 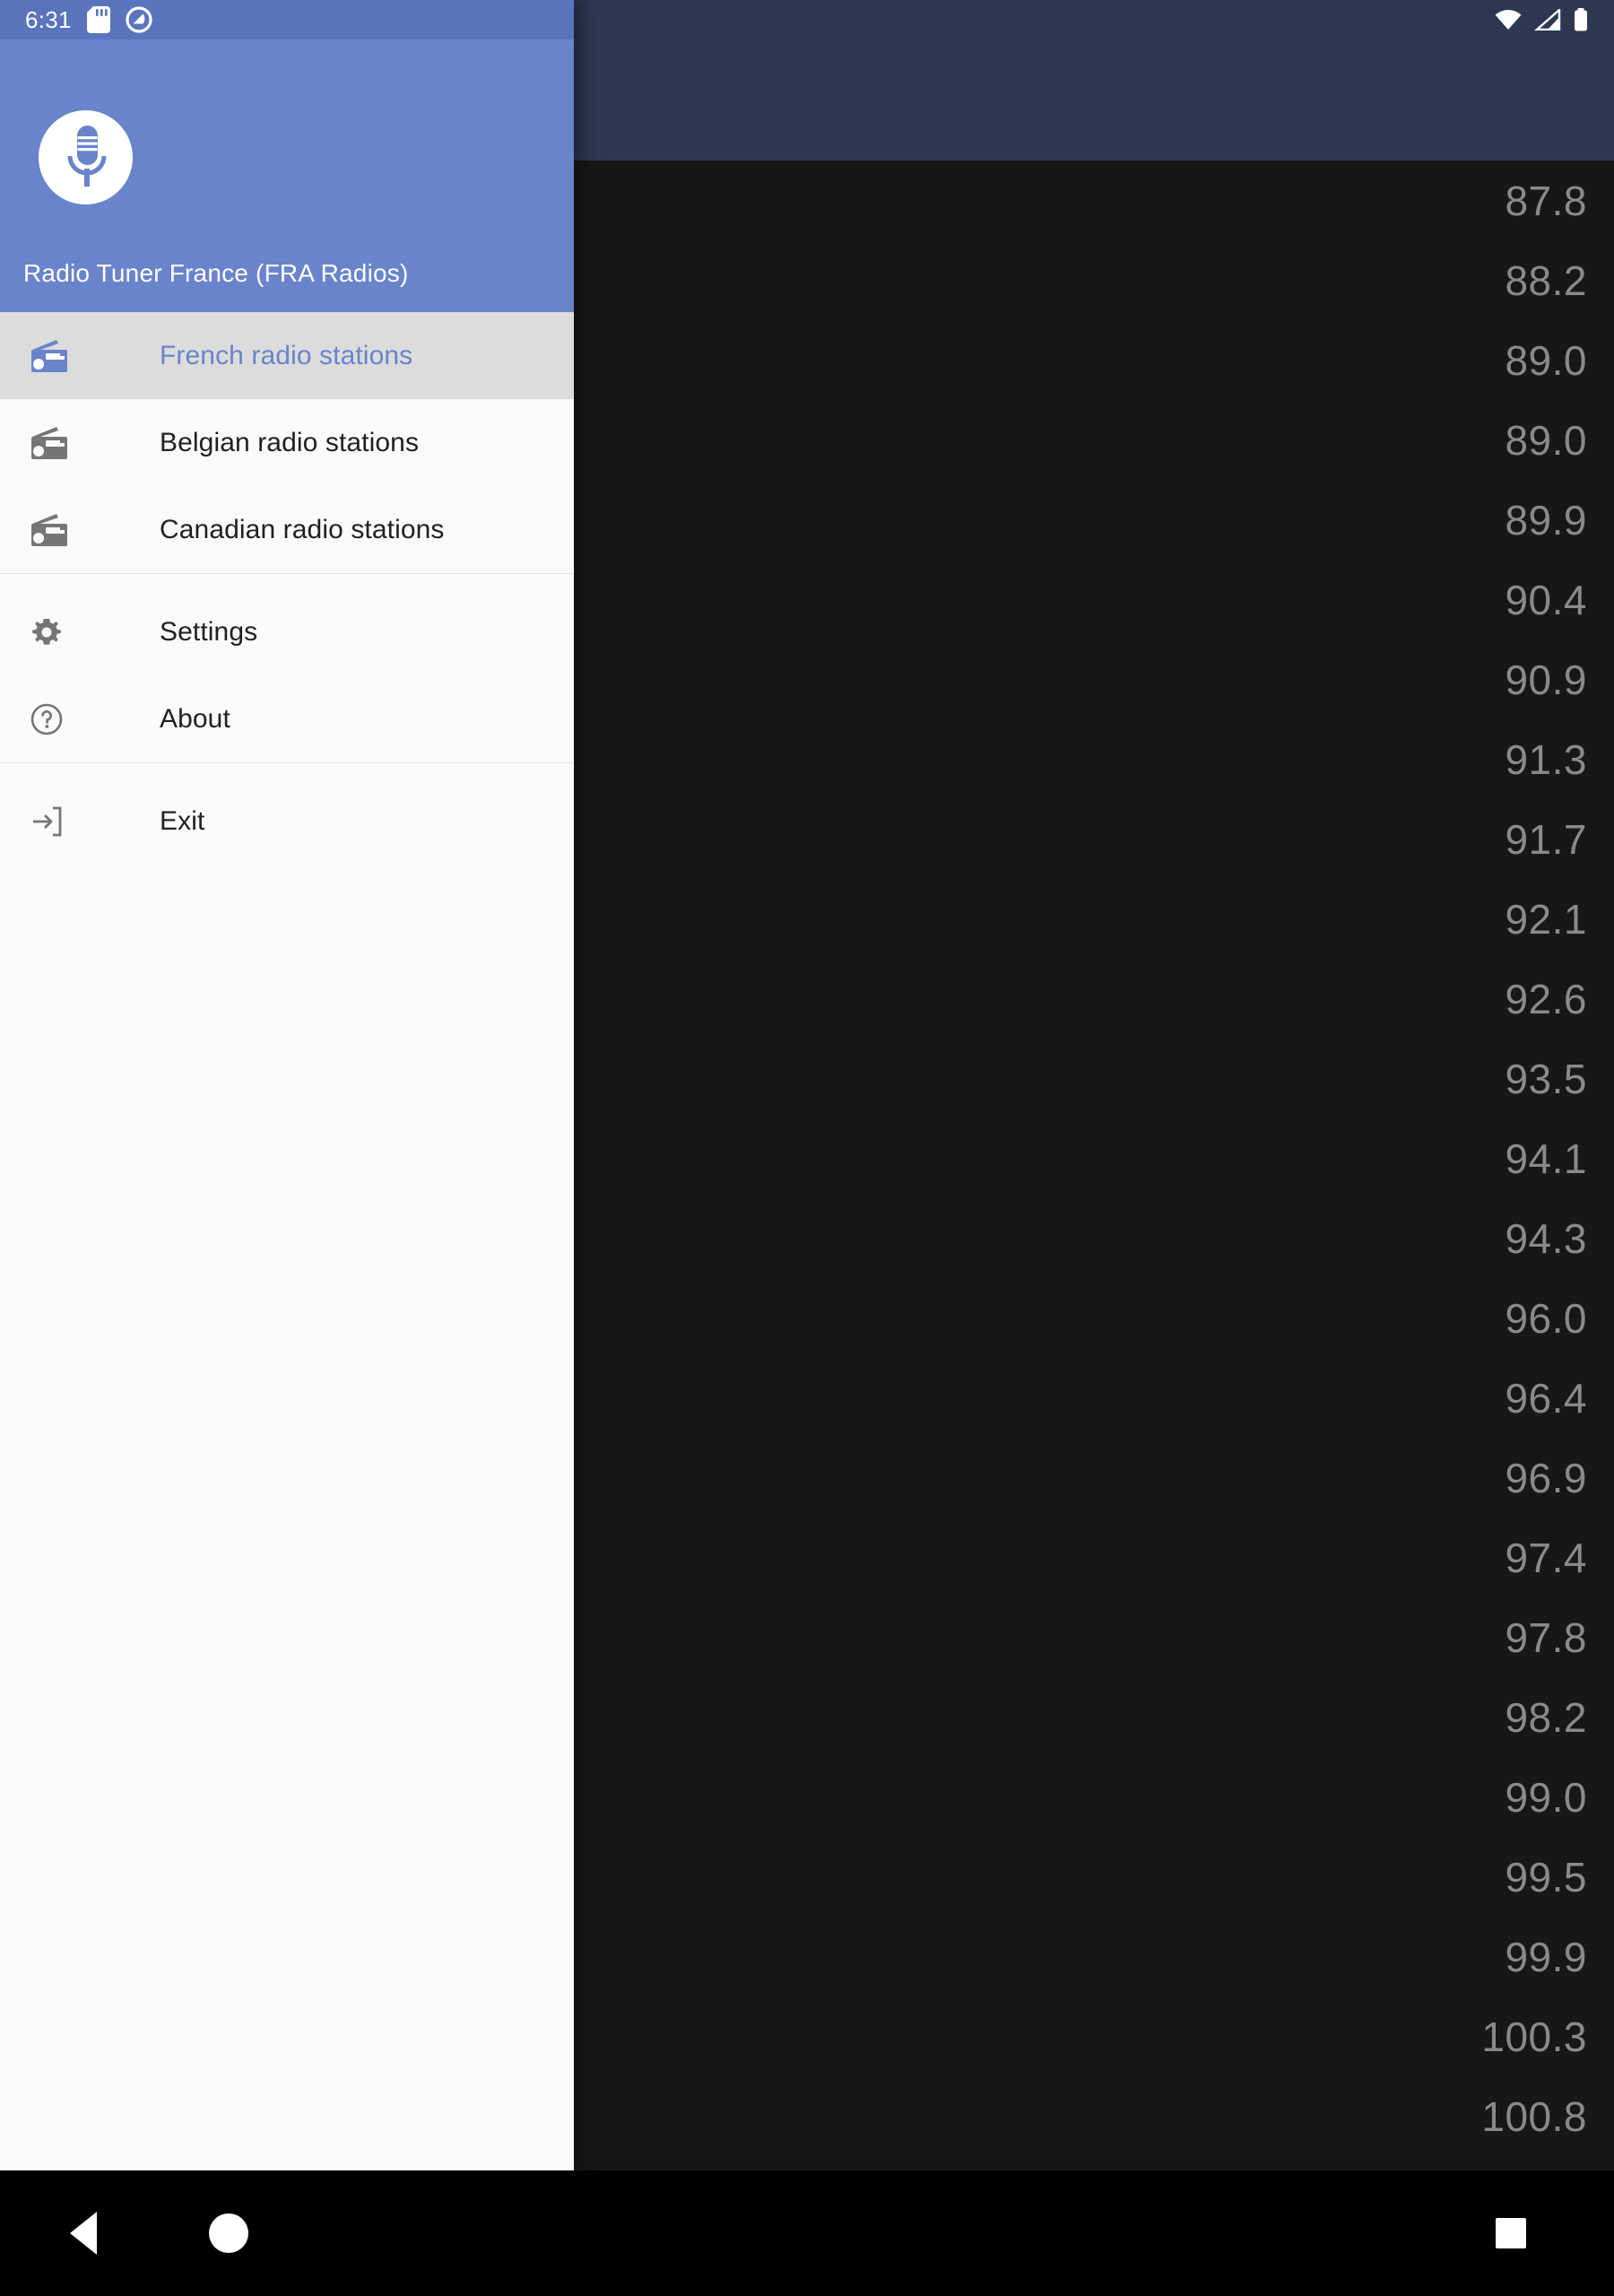 What do you see at coordinates (1094, 200) in the screenshot?
I see `list-item: 87.8` at bounding box center [1094, 200].